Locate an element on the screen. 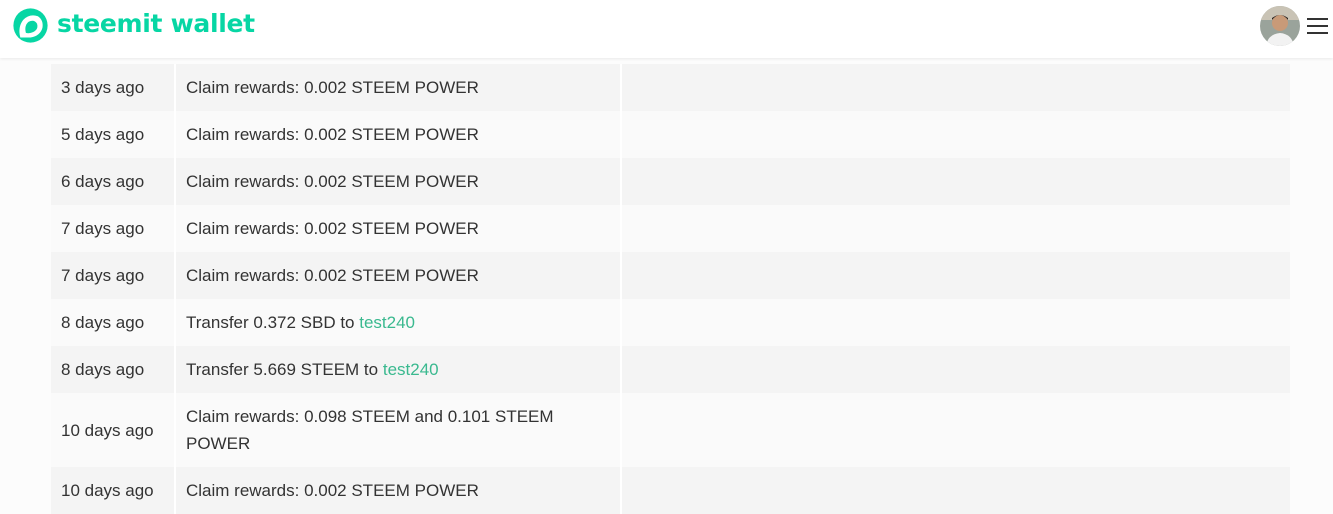  transaction-text: Transfer 0.372 SBD to is located at coordinates (273, 322).